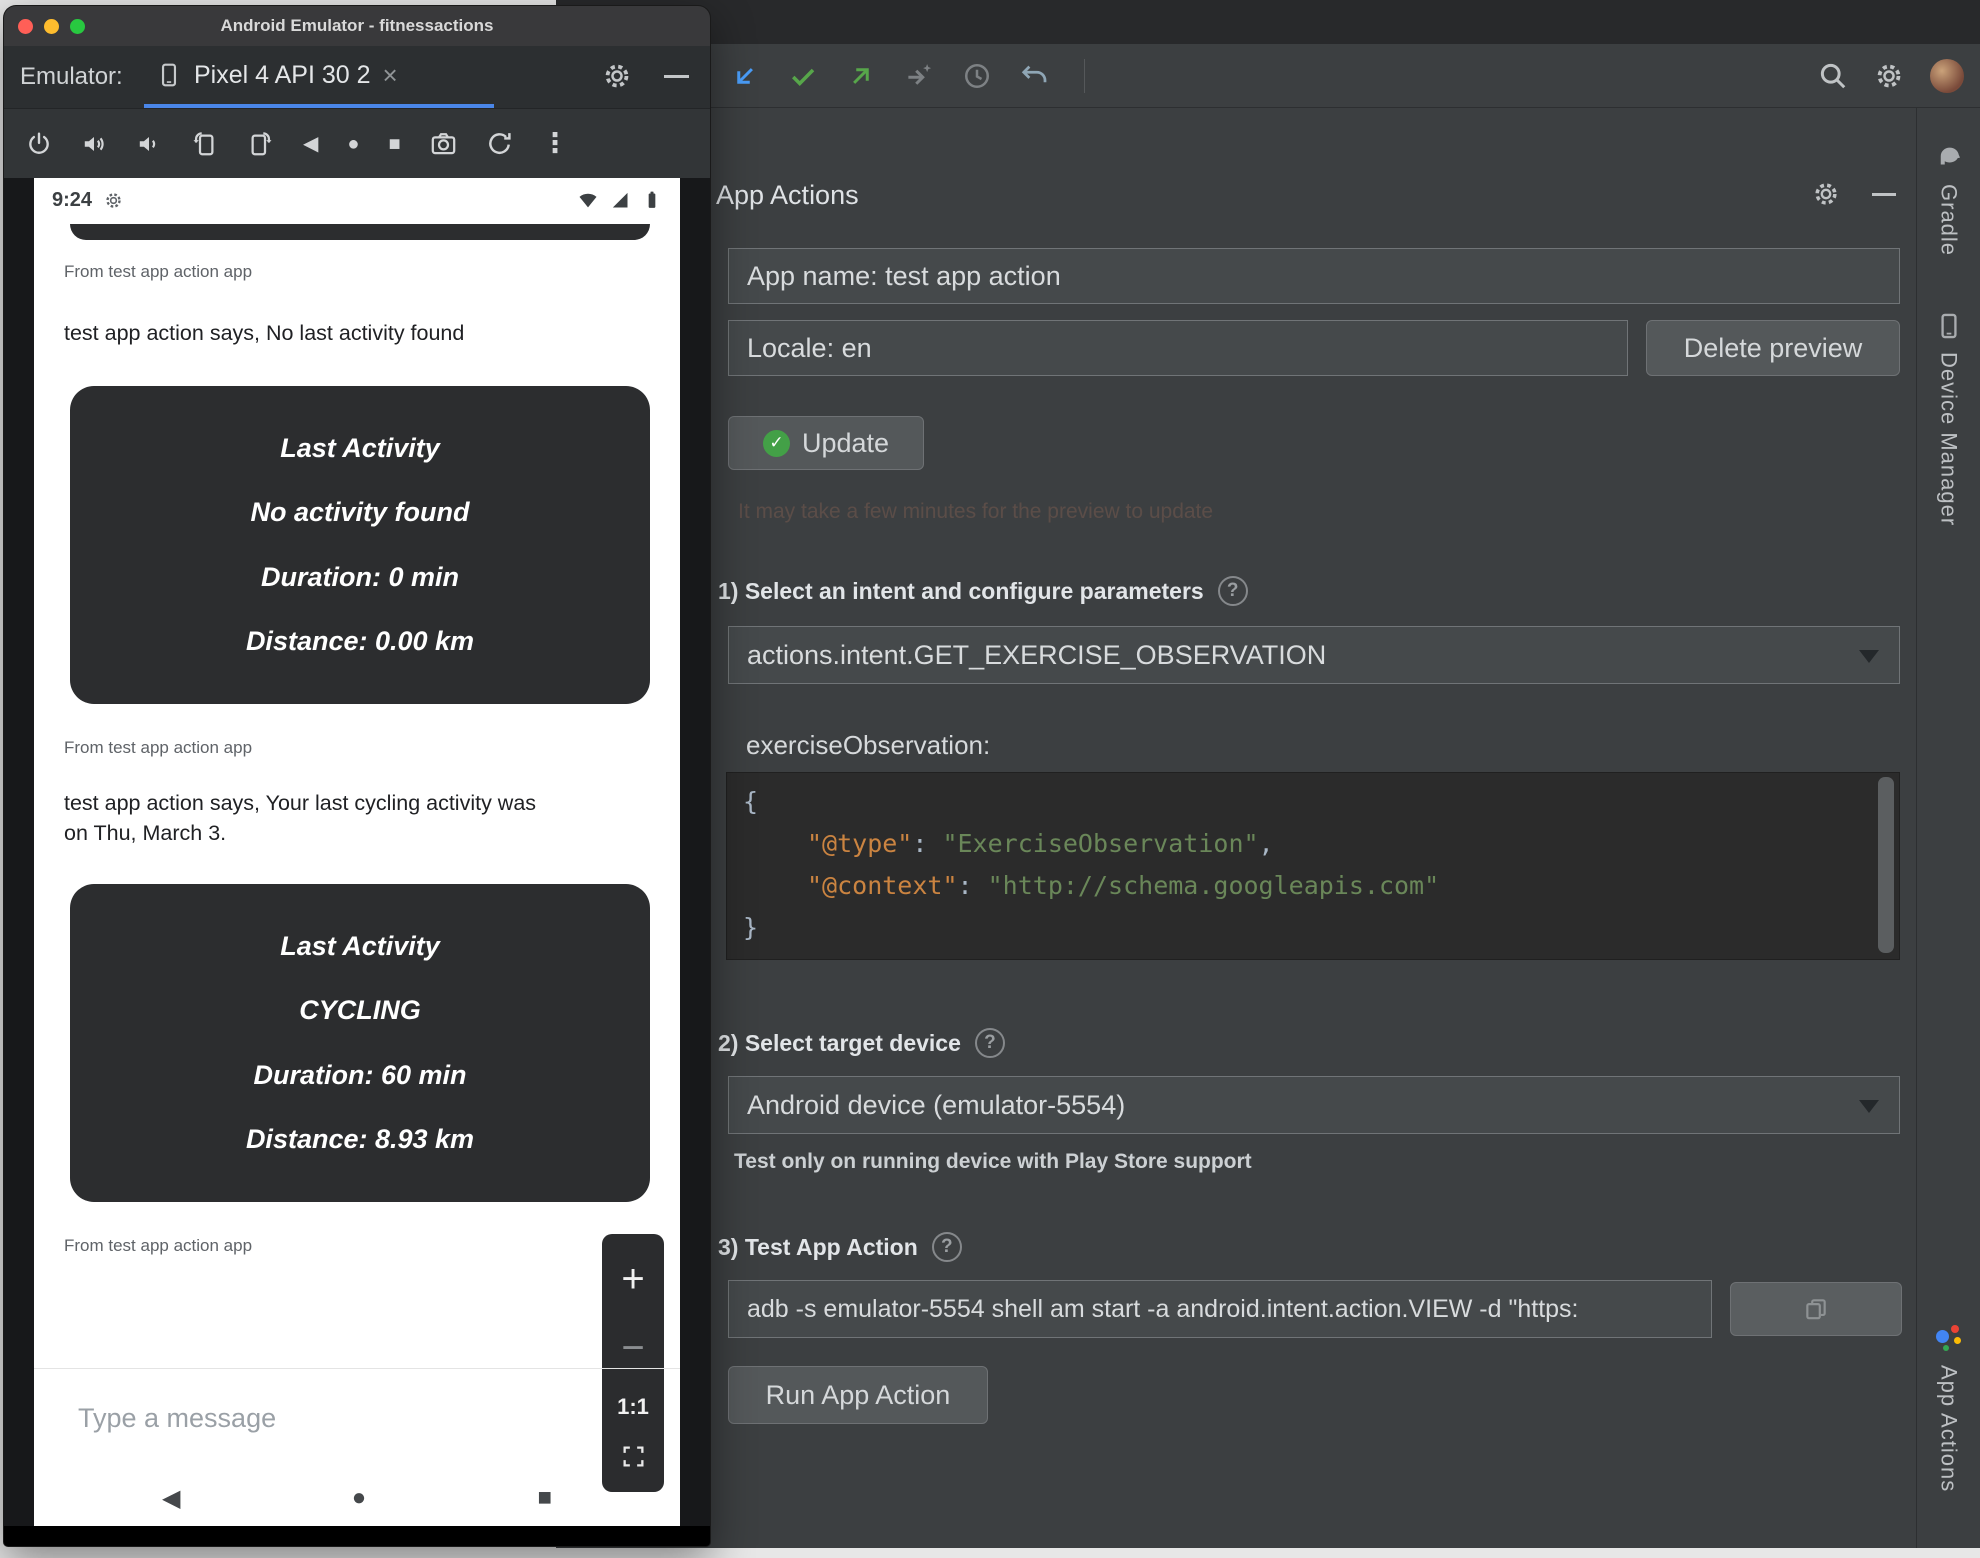 Image resolution: width=1980 pixels, height=1558 pixels. Describe the element at coordinates (260, 143) in the screenshot. I see `rotate-right-icon` at that location.